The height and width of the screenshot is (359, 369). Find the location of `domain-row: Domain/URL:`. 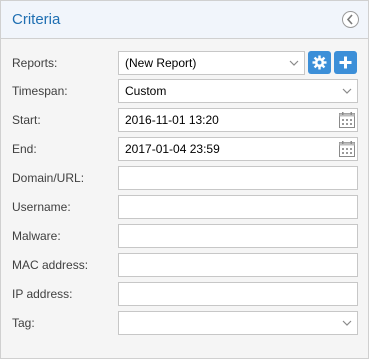

domain-row: Domain/URL: is located at coordinates (184, 178).